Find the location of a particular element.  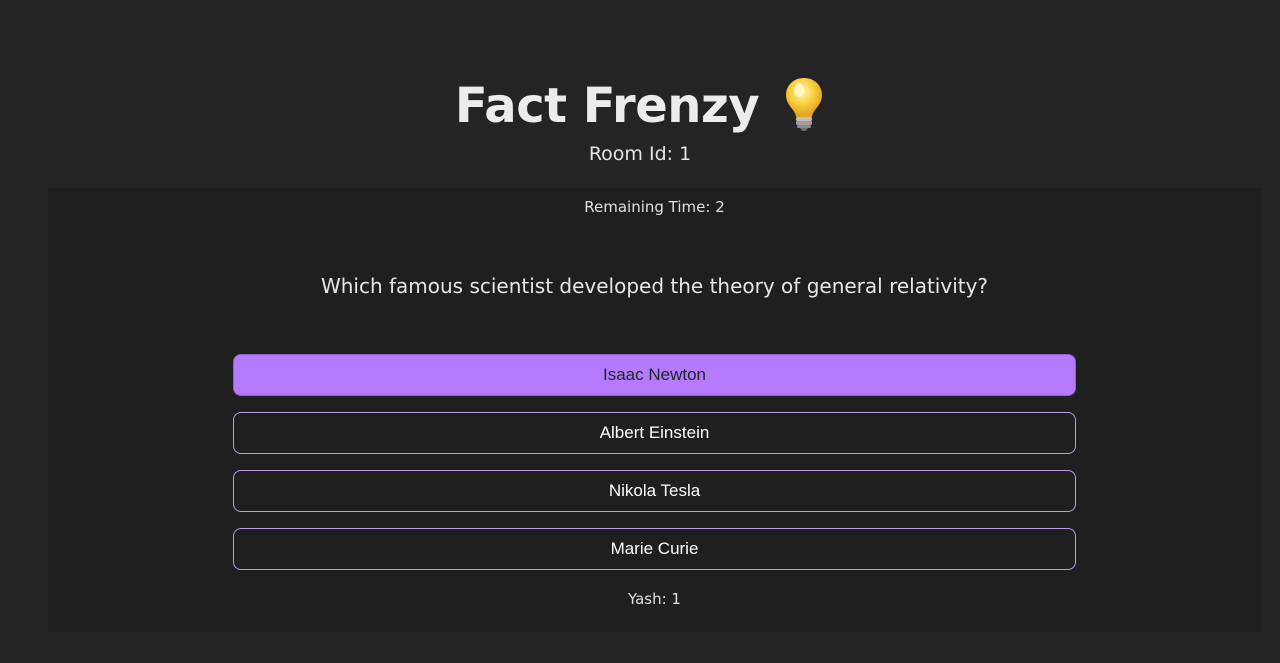

option-marie-curie: Marie Curie is located at coordinates (654, 549).